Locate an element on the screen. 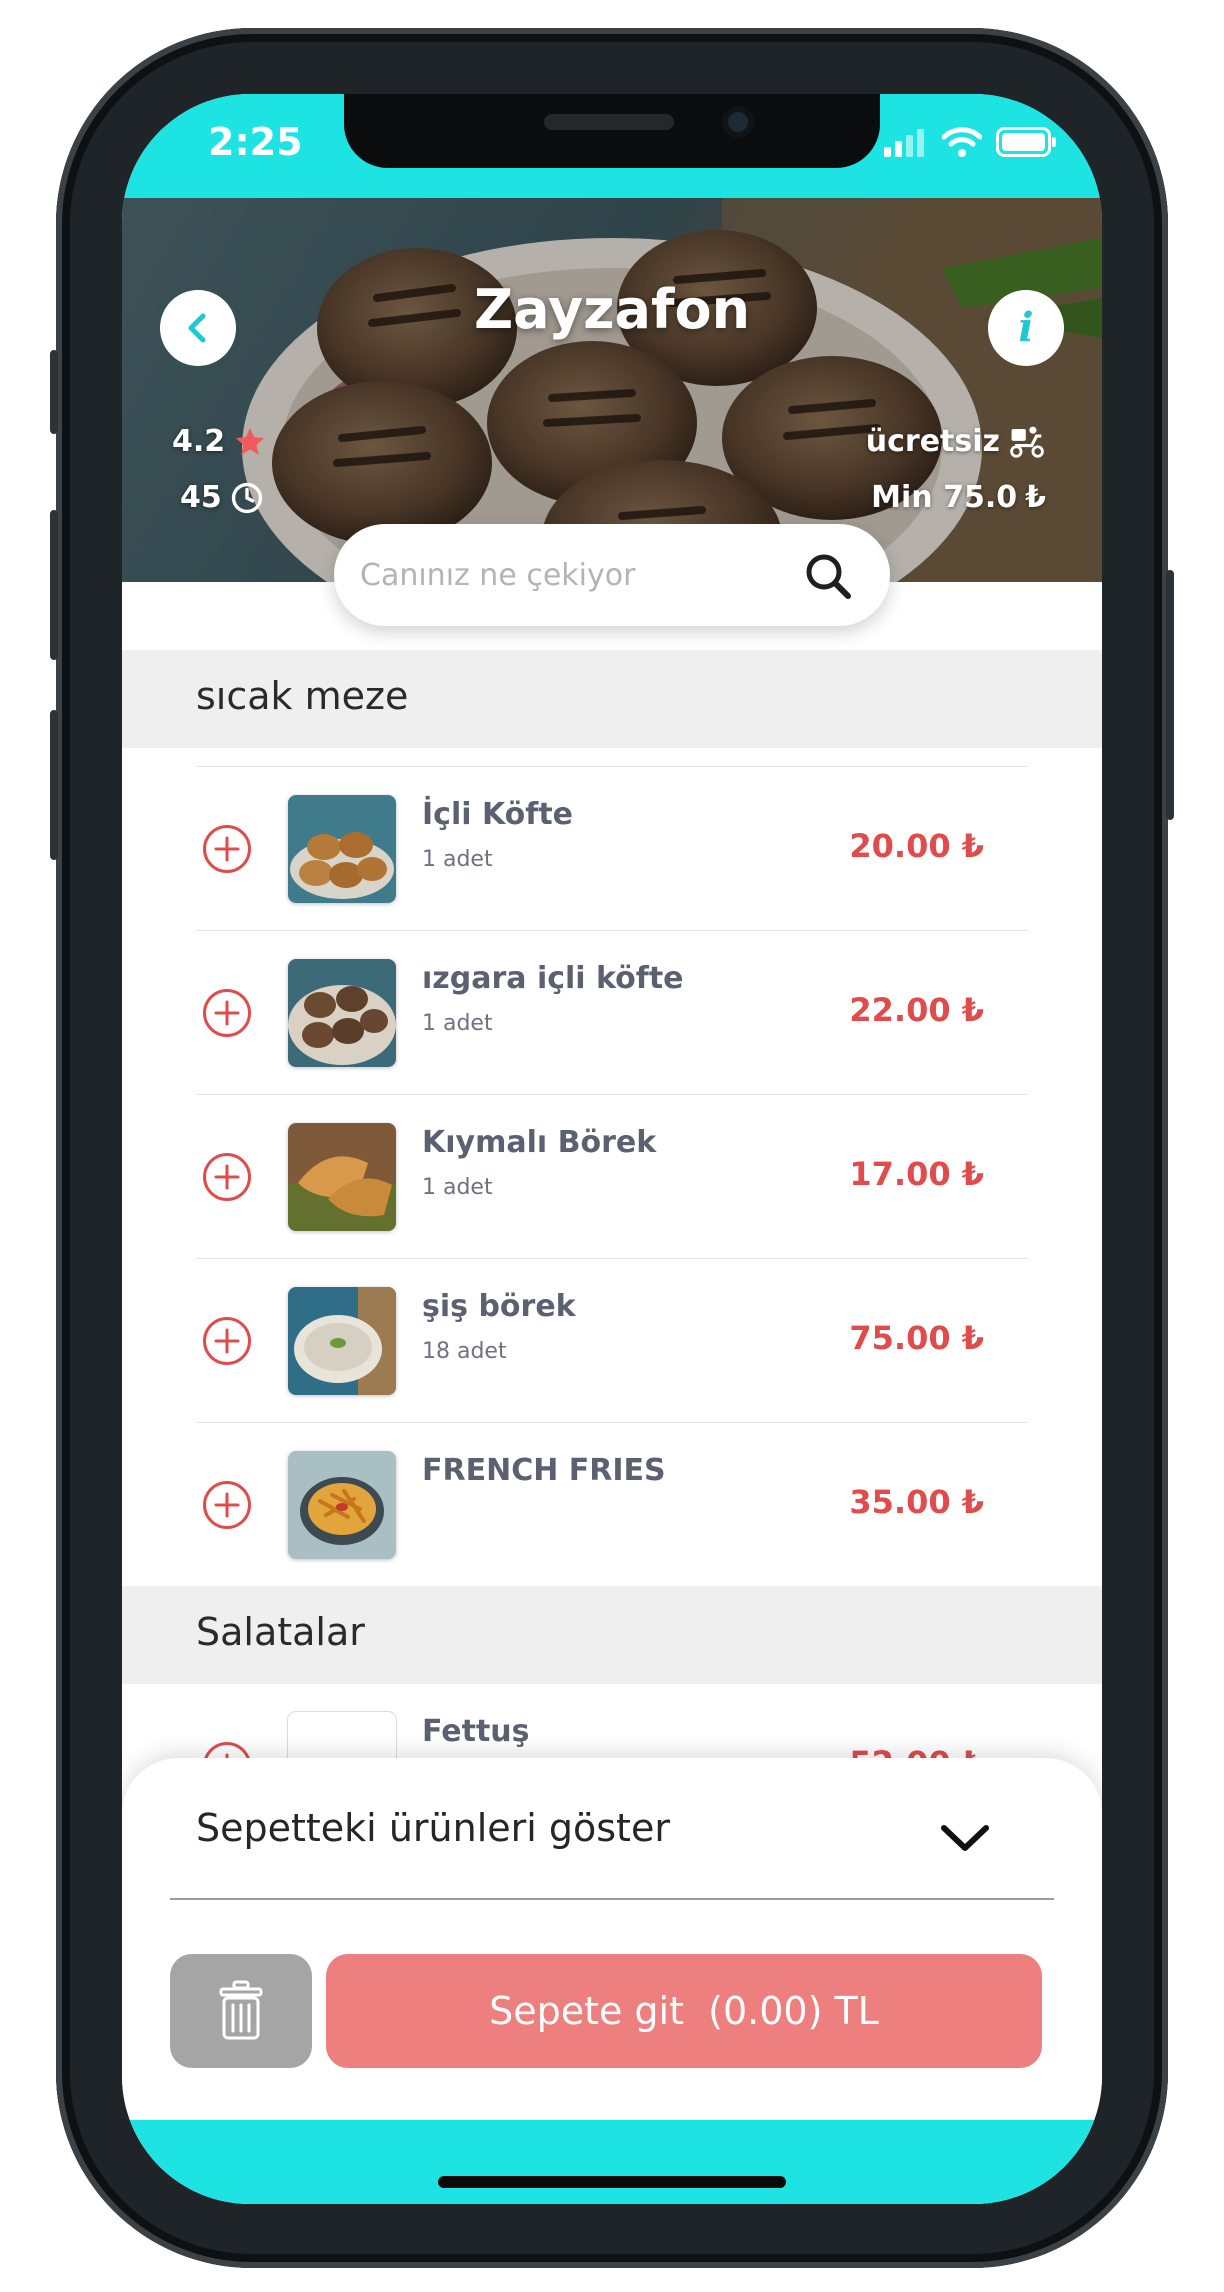 This screenshot has height=2292, width=1224. silent-switch is located at coordinates (54, 392).